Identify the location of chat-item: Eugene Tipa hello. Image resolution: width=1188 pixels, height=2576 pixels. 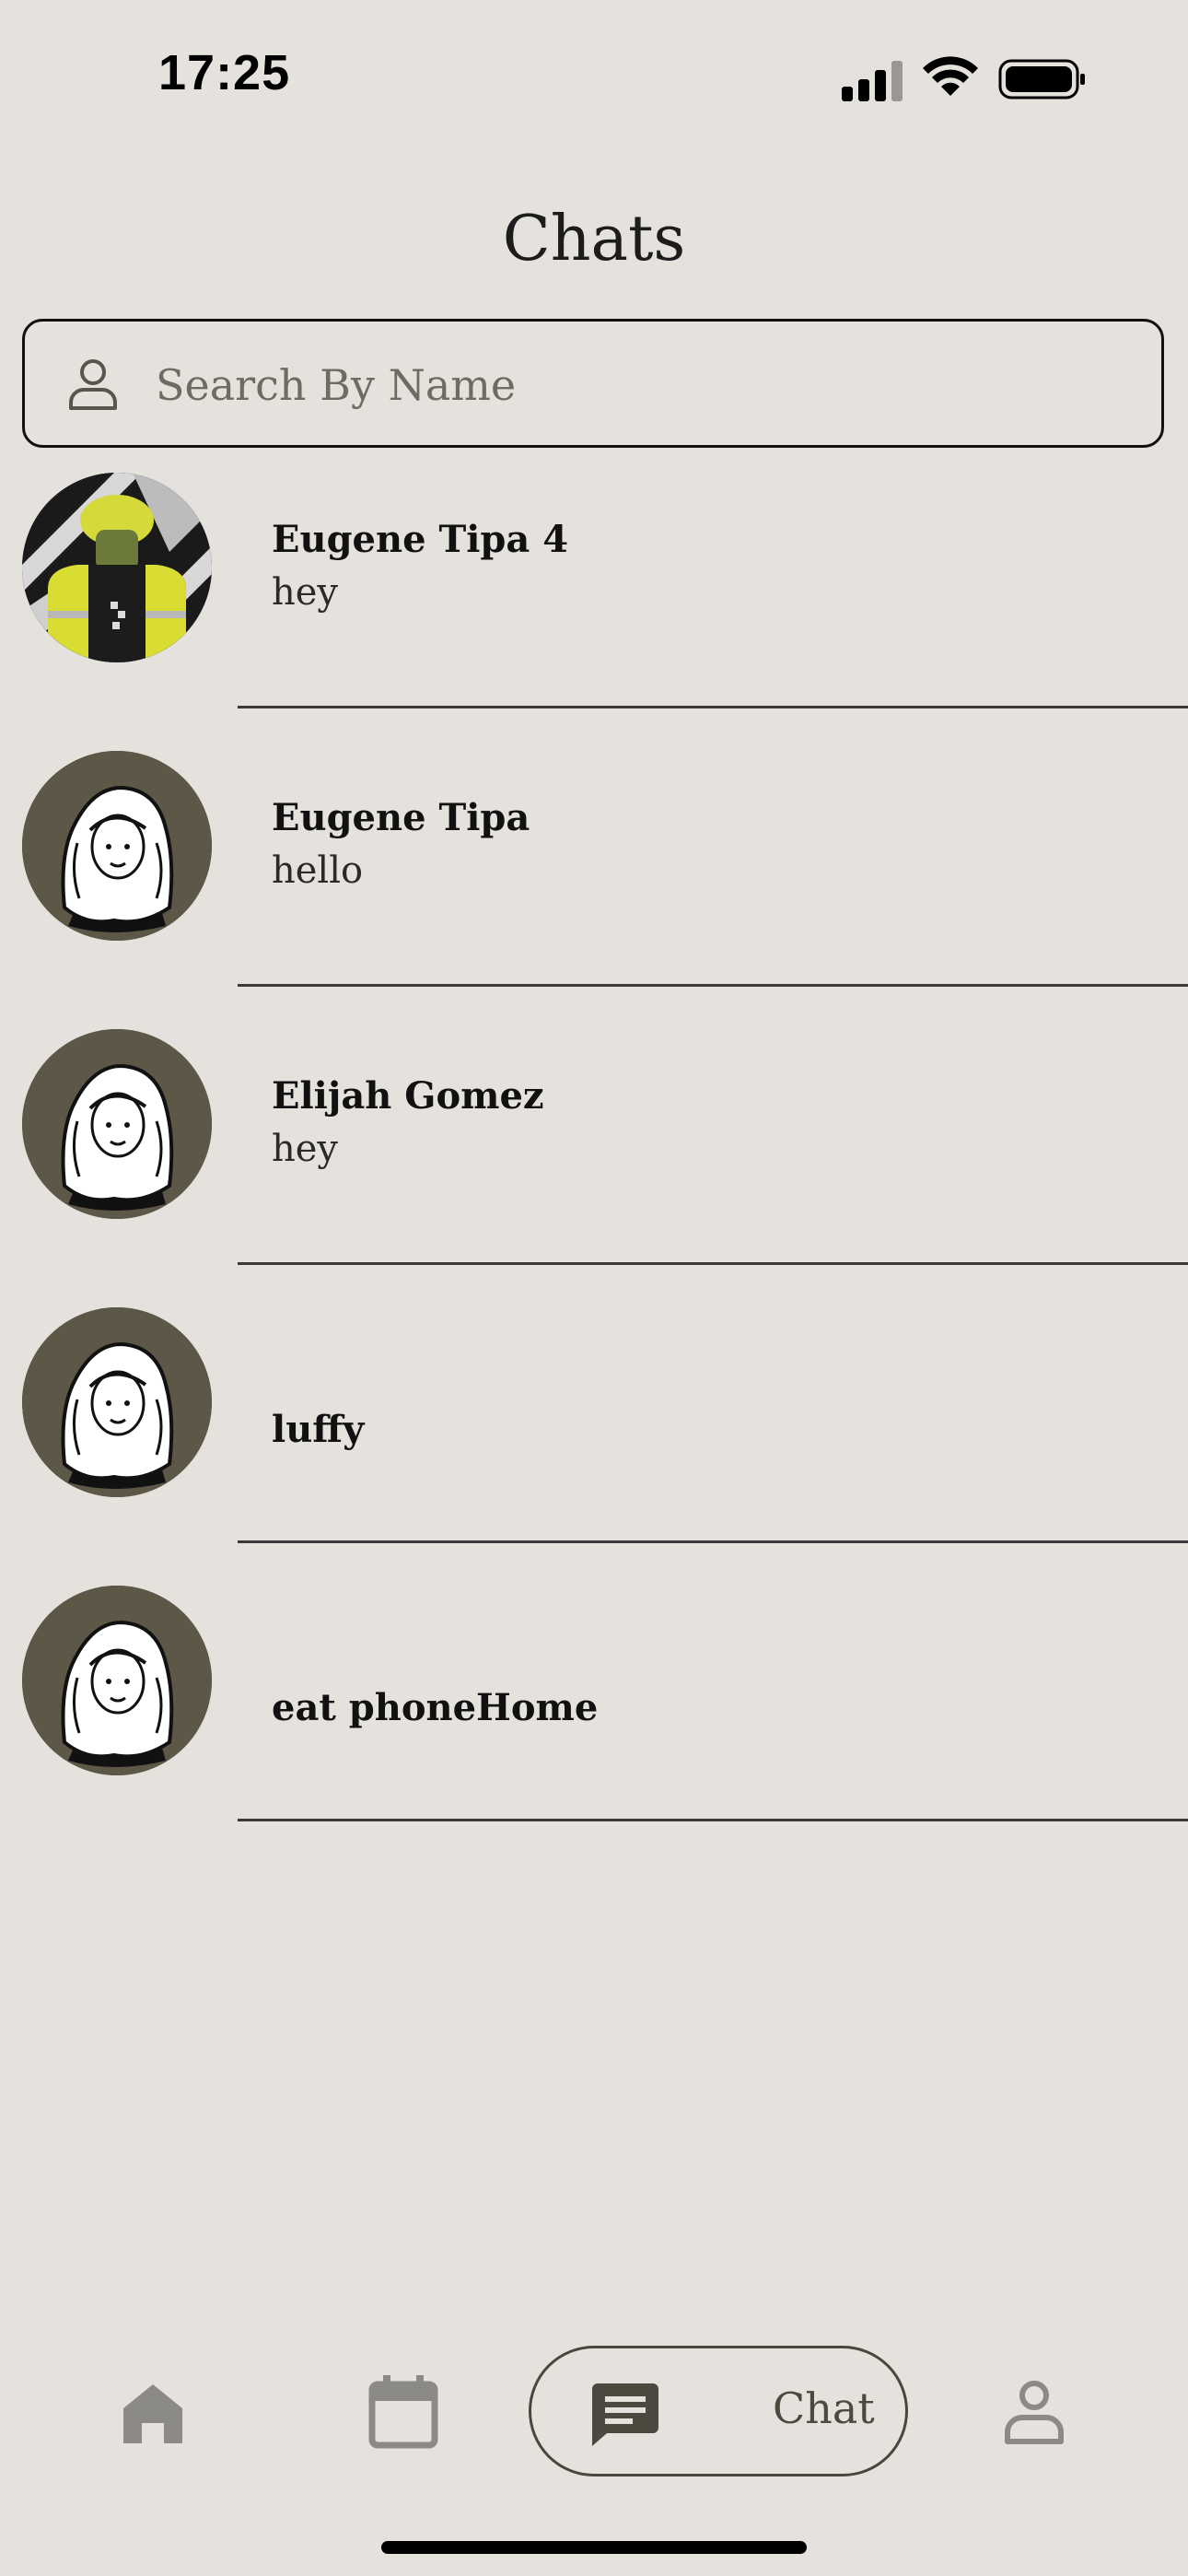
(594, 878).